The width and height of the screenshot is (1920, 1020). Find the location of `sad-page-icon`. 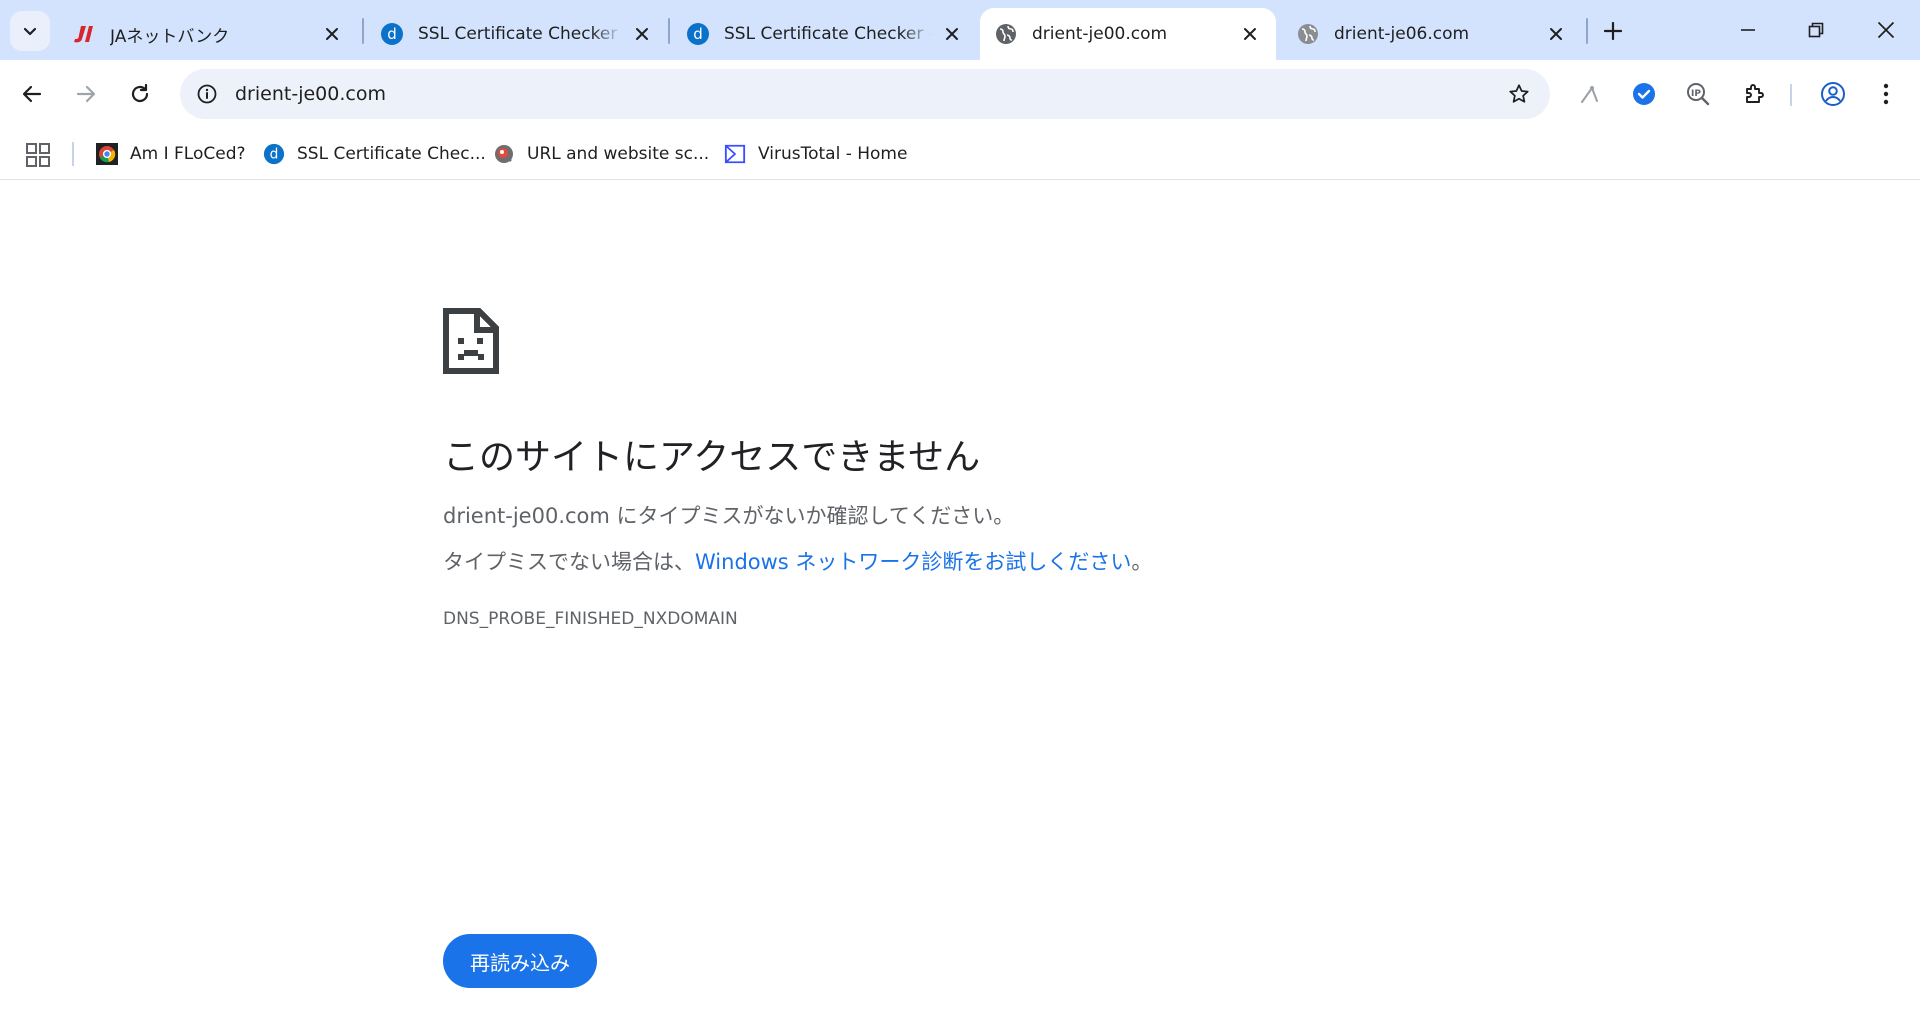

sad-page-icon is located at coordinates (471, 341).